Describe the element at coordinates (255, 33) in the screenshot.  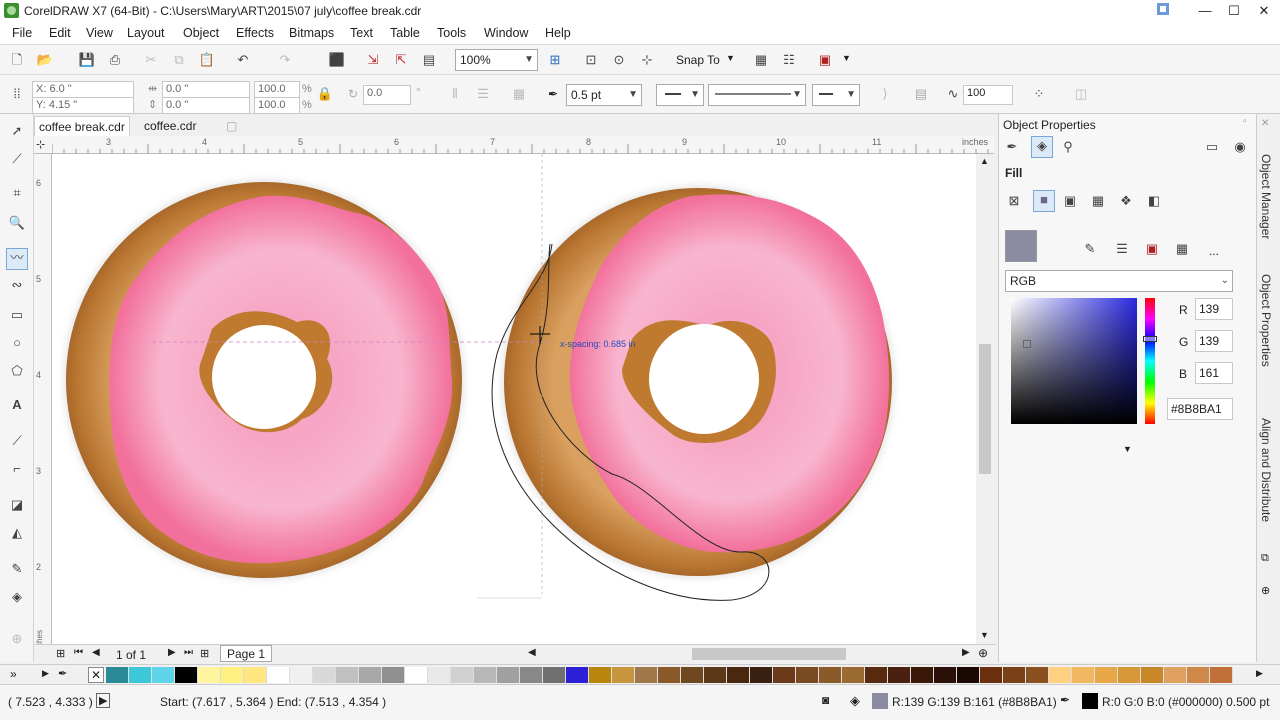
I see `menu-effects: Effects` at that location.